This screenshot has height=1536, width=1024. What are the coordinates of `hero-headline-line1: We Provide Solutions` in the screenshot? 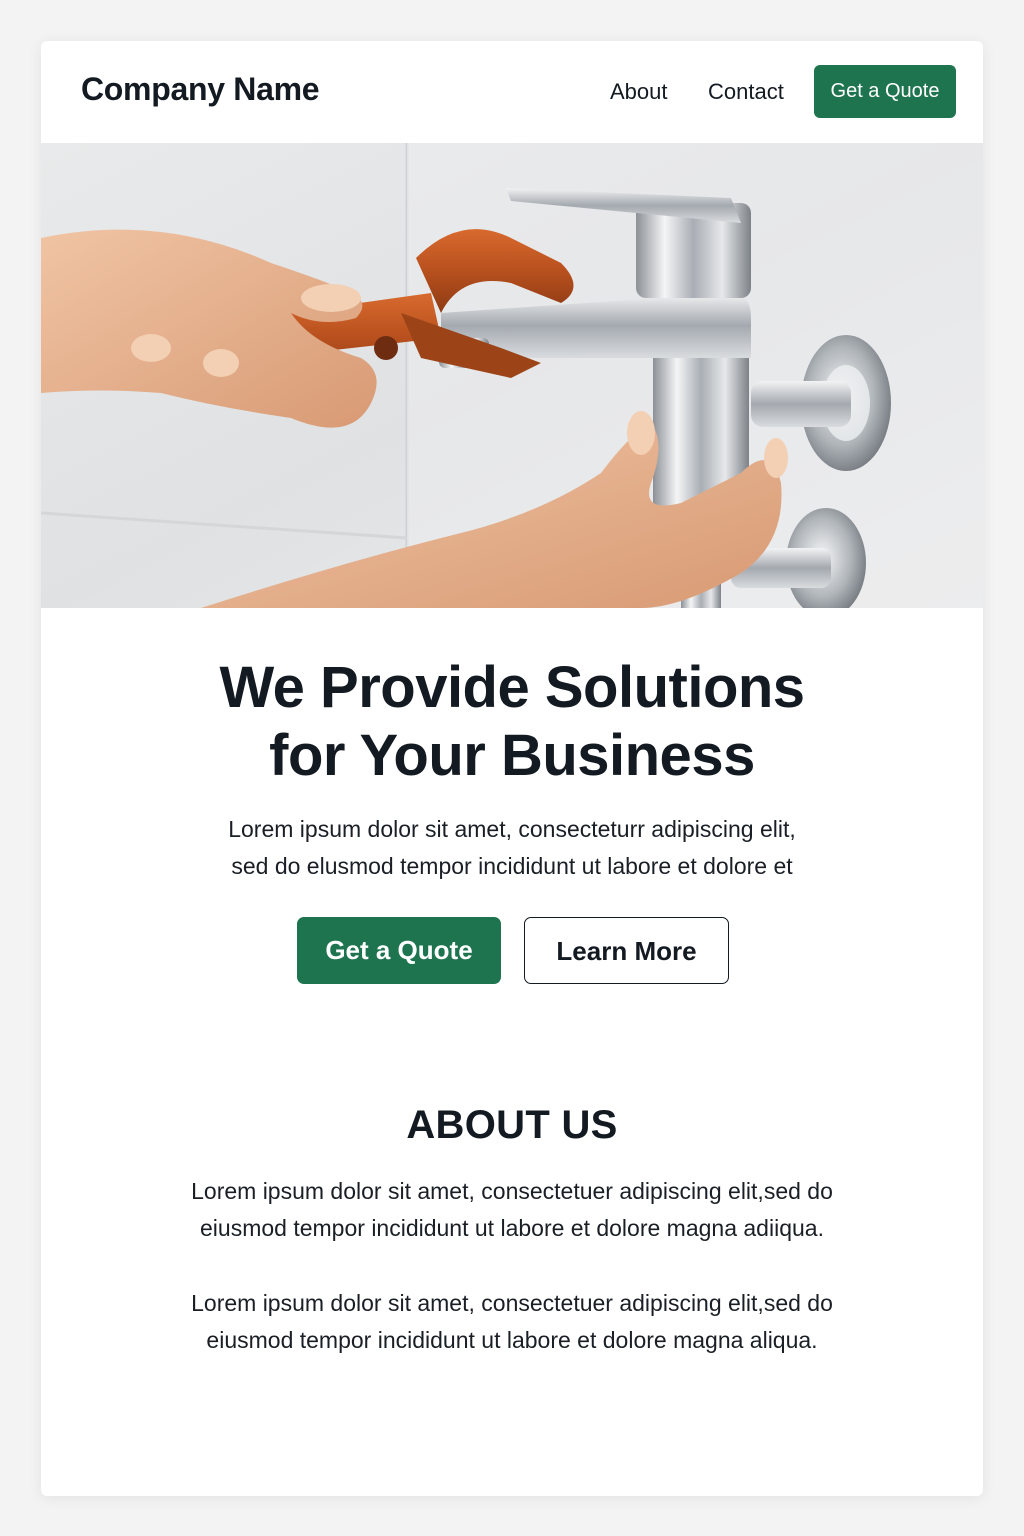 It's located at (512, 687).